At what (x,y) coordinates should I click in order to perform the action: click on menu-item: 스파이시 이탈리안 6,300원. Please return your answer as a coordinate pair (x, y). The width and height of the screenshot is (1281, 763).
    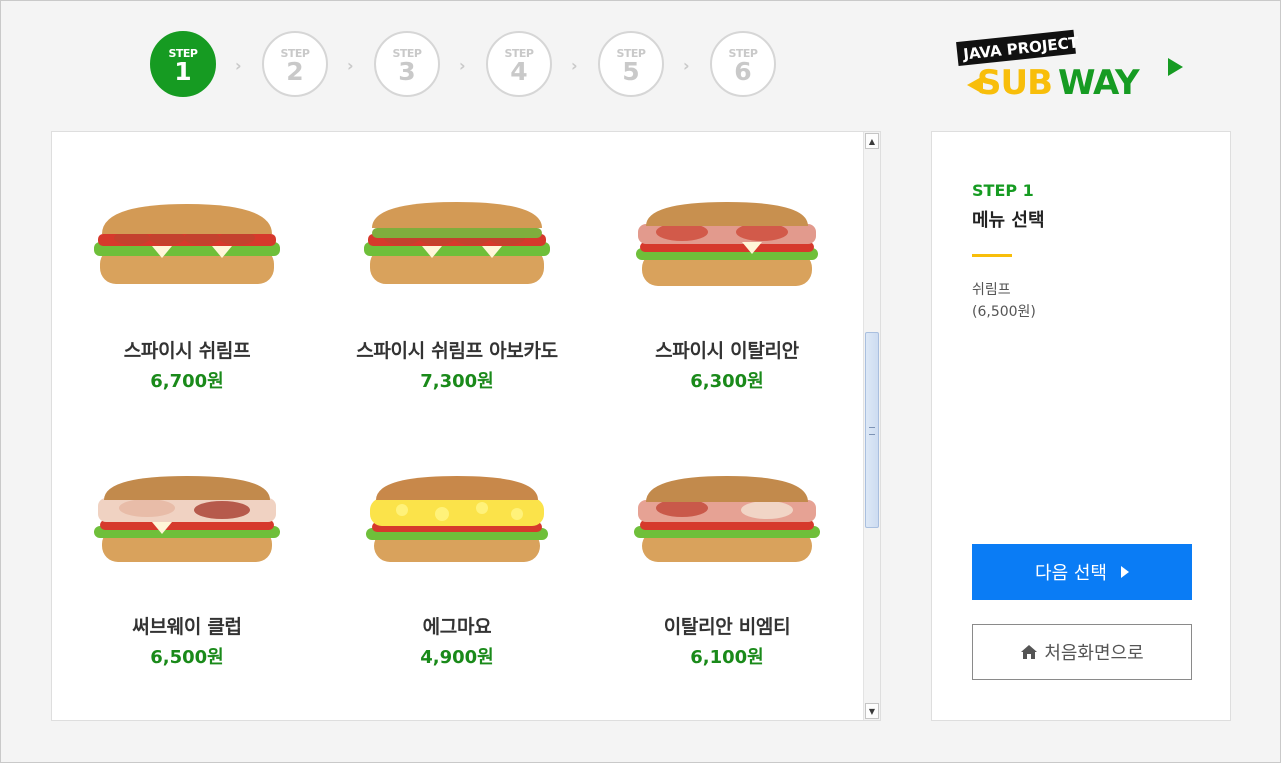
    Looking at the image, I should click on (727, 295).